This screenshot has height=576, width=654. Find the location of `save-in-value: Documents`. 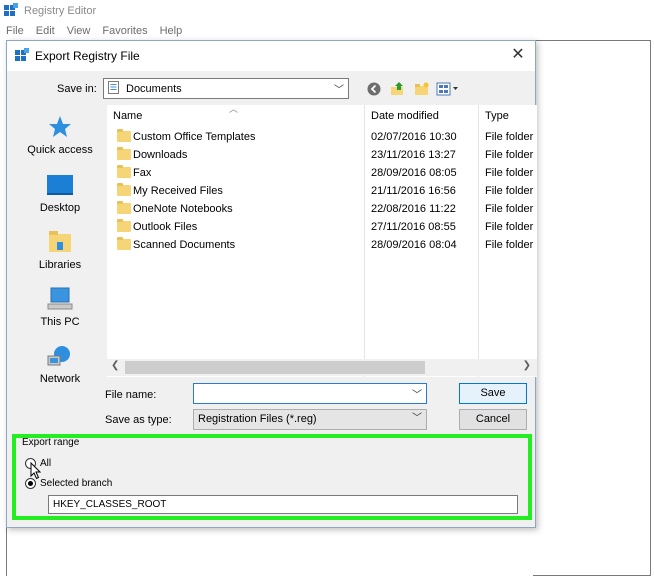

save-in-value: Documents is located at coordinates (154, 88).